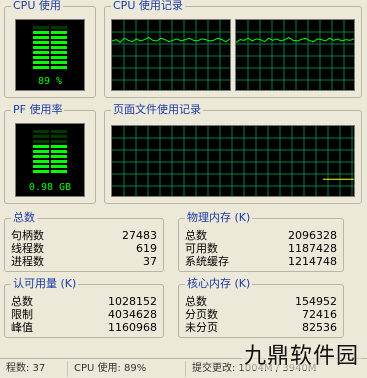 This screenshot has height=378, width=367. I want to click on processes-value: 37, so click(150, 261).